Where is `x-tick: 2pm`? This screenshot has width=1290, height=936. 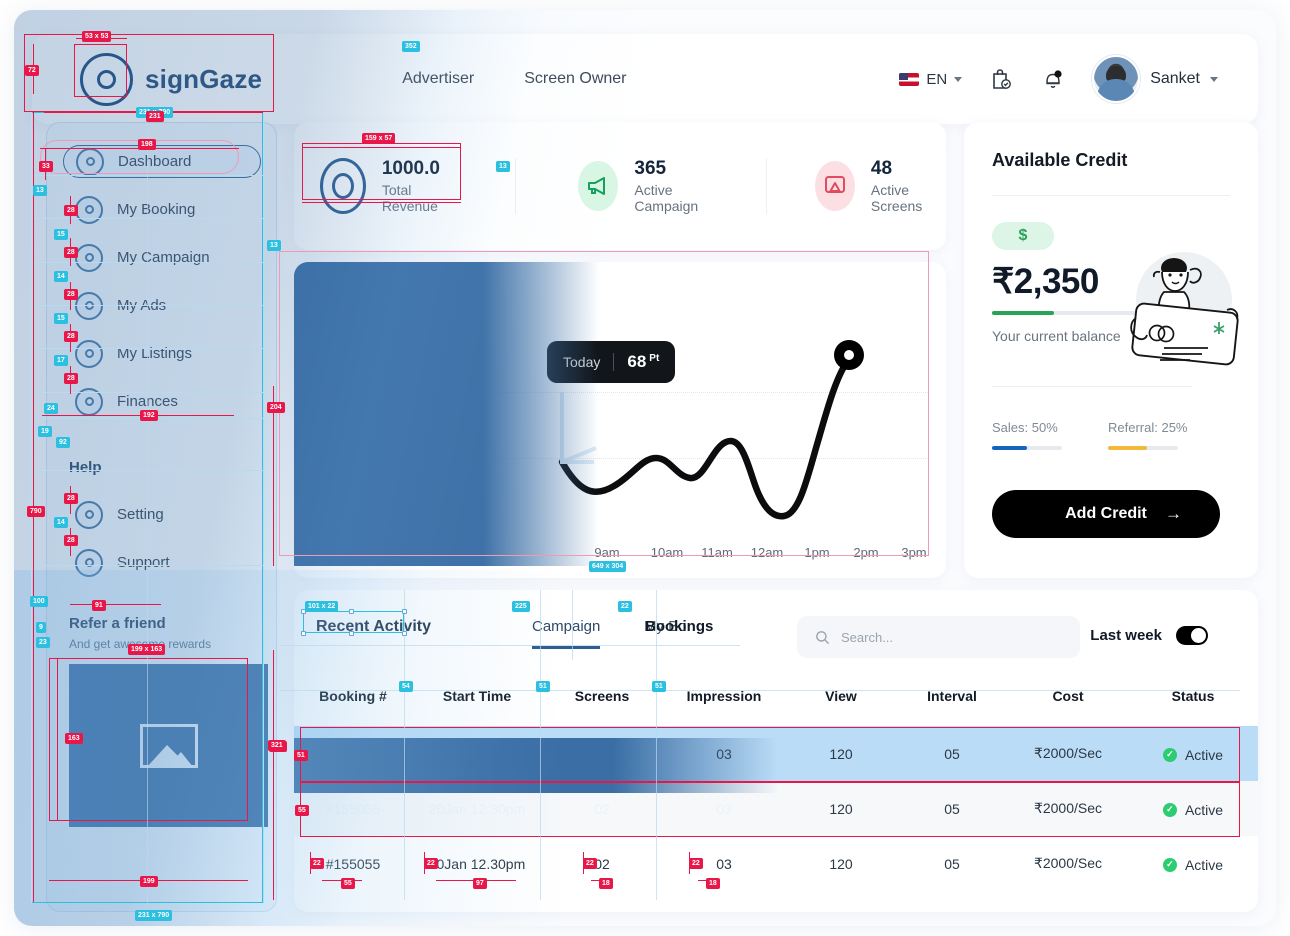
x-tick: 2pm is located at coordinates (866, 552).